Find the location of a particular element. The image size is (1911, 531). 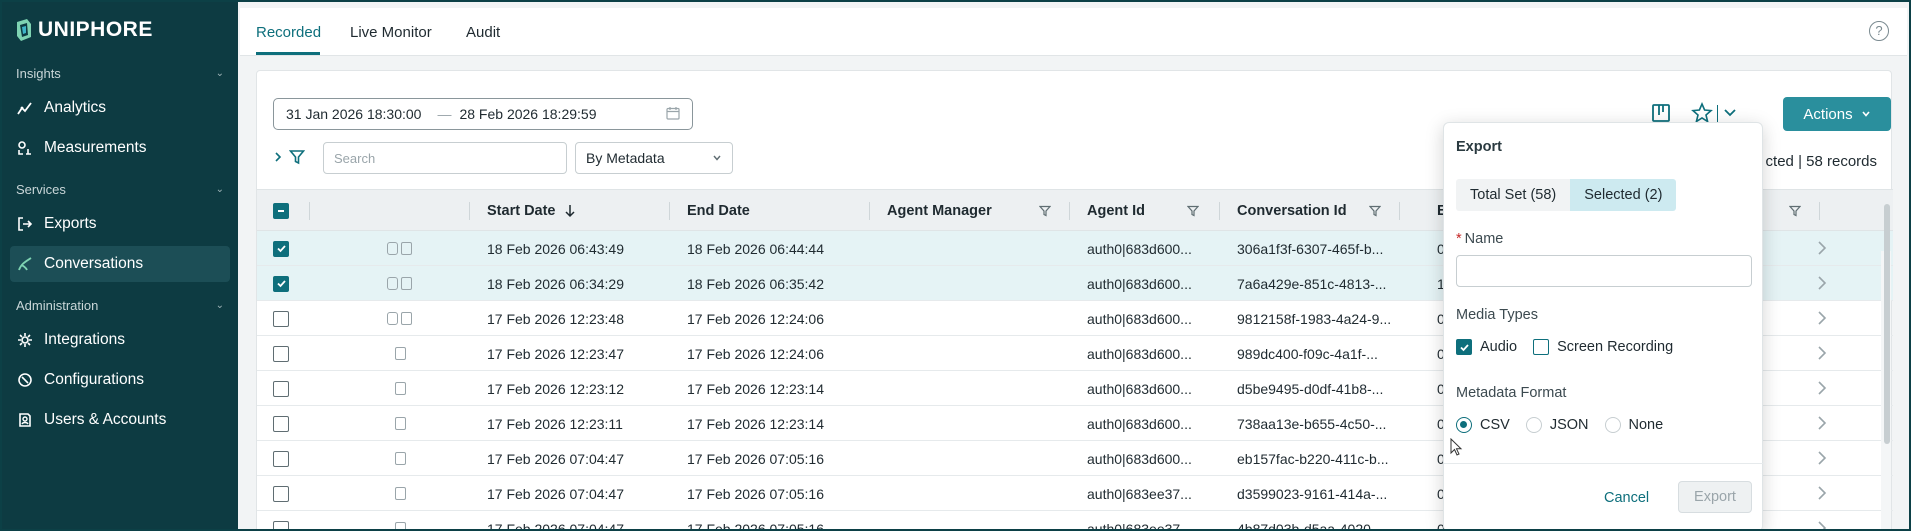

cell-start-date: 17 Feb 2026 07:04:47 is located at coordinates (556, 525).